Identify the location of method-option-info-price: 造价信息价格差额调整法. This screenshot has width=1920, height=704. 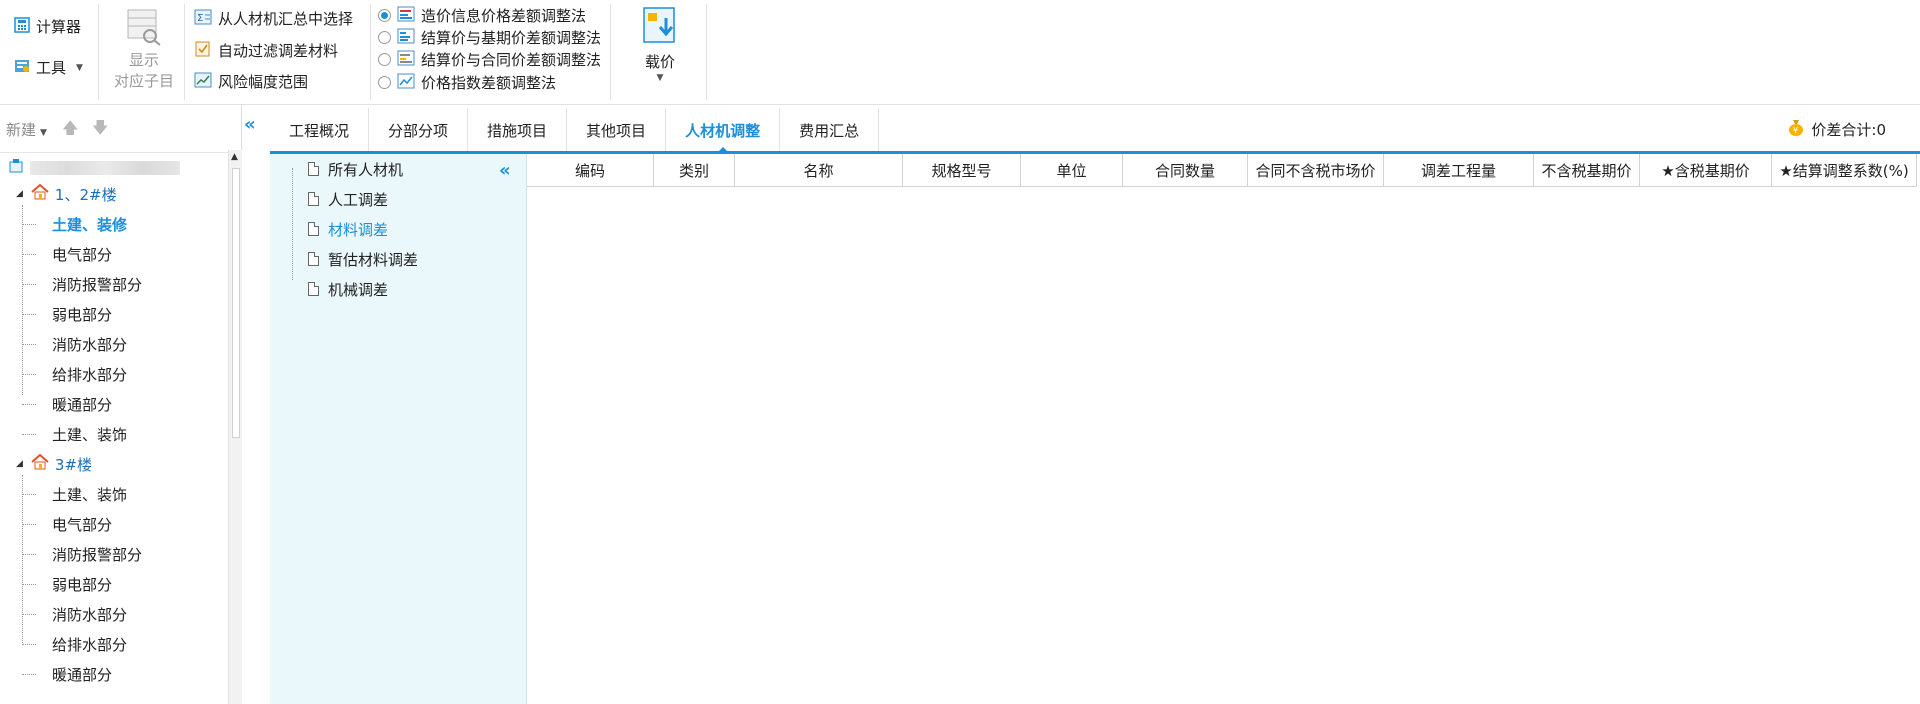
(482, 15).